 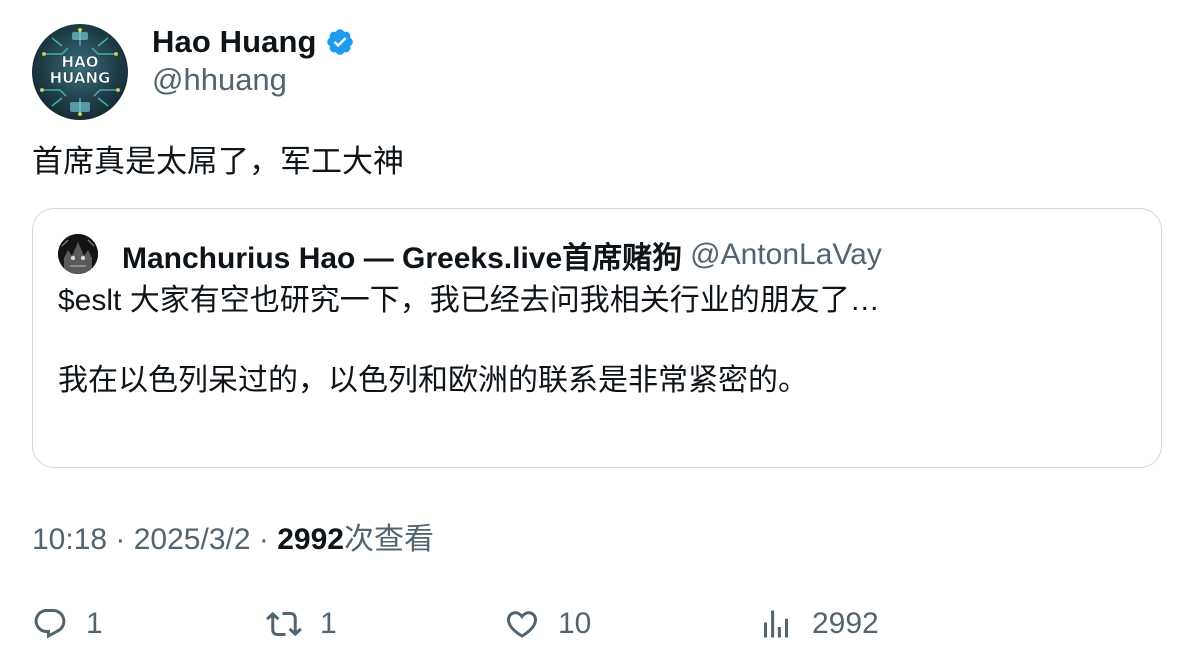 I want to click on author-avatar: HAO HUANG, so click(x=80, y=72).